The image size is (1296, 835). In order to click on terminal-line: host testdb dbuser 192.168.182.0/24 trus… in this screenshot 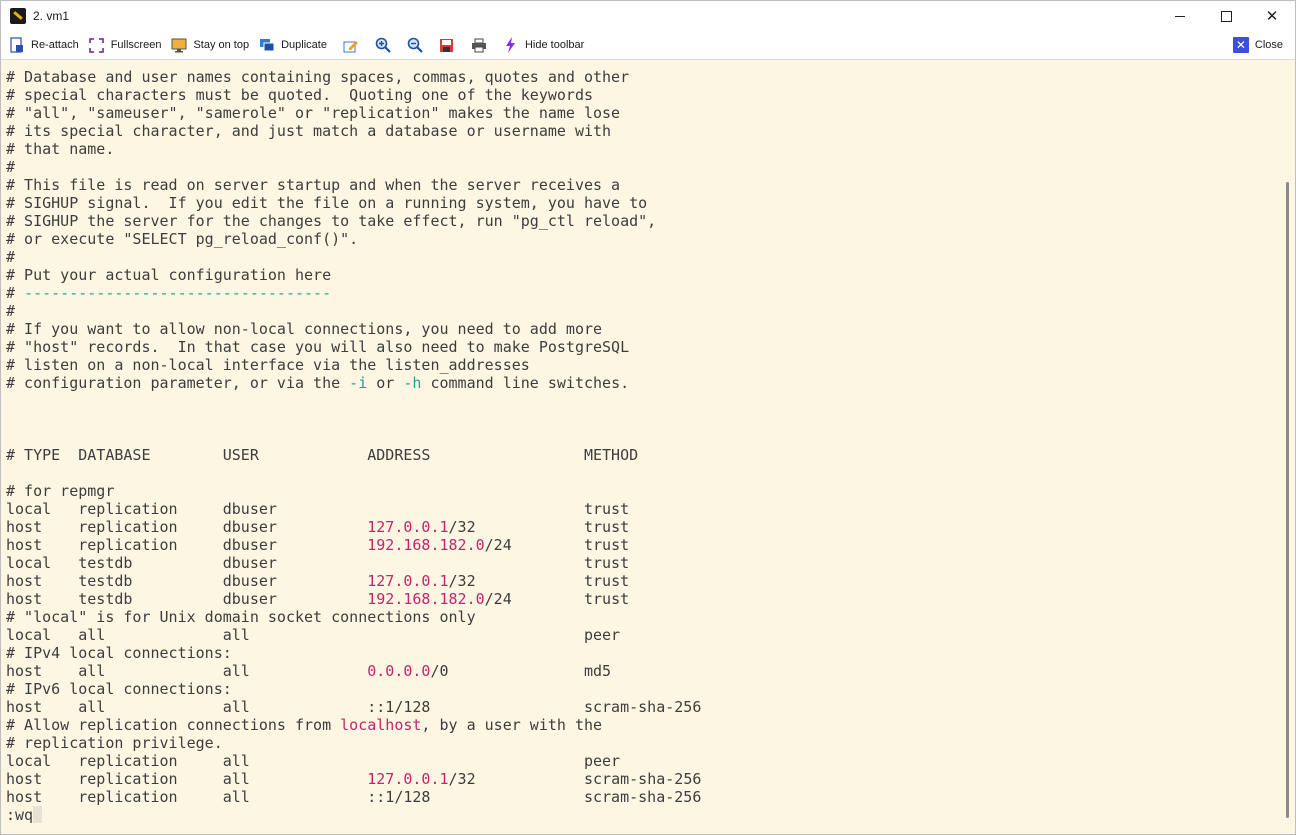, I will do `click(318, 599)`.